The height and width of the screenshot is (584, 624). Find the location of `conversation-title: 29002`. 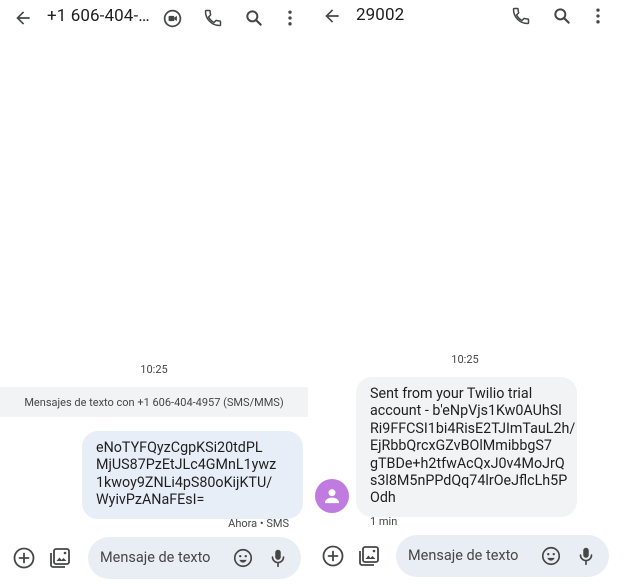

conversation-title: 29002 is located at coordinates (380, 15).